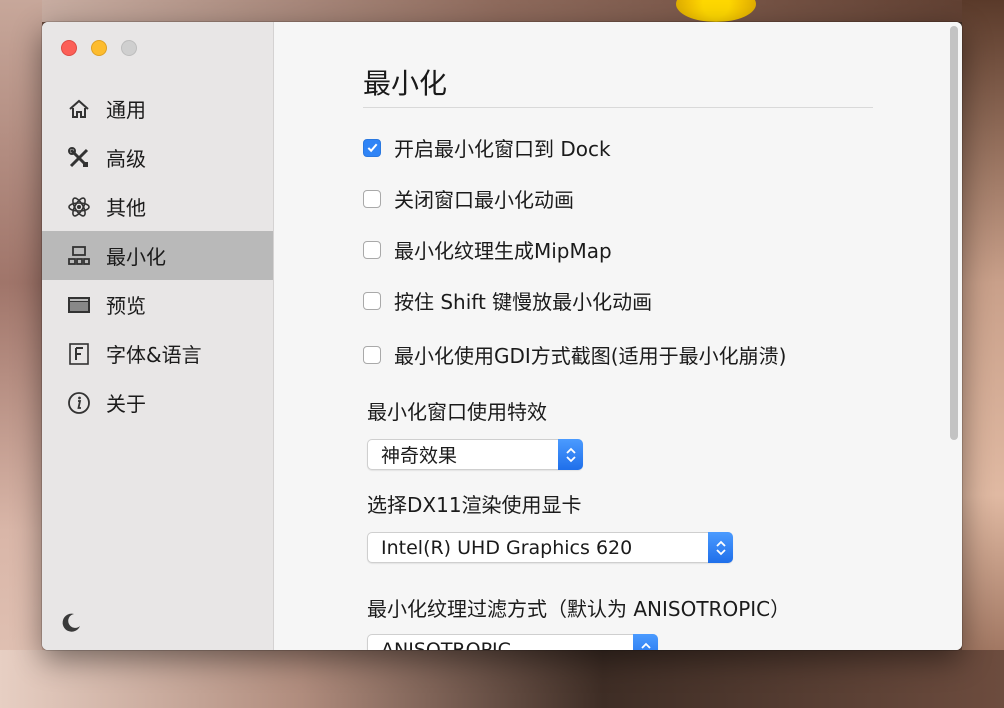 The image size is (1004, 708). What do you see at coordinates (419, 456) in the screenshot?
I see `effect-select-value: 神奇效果` at bounding box center [419, 456].